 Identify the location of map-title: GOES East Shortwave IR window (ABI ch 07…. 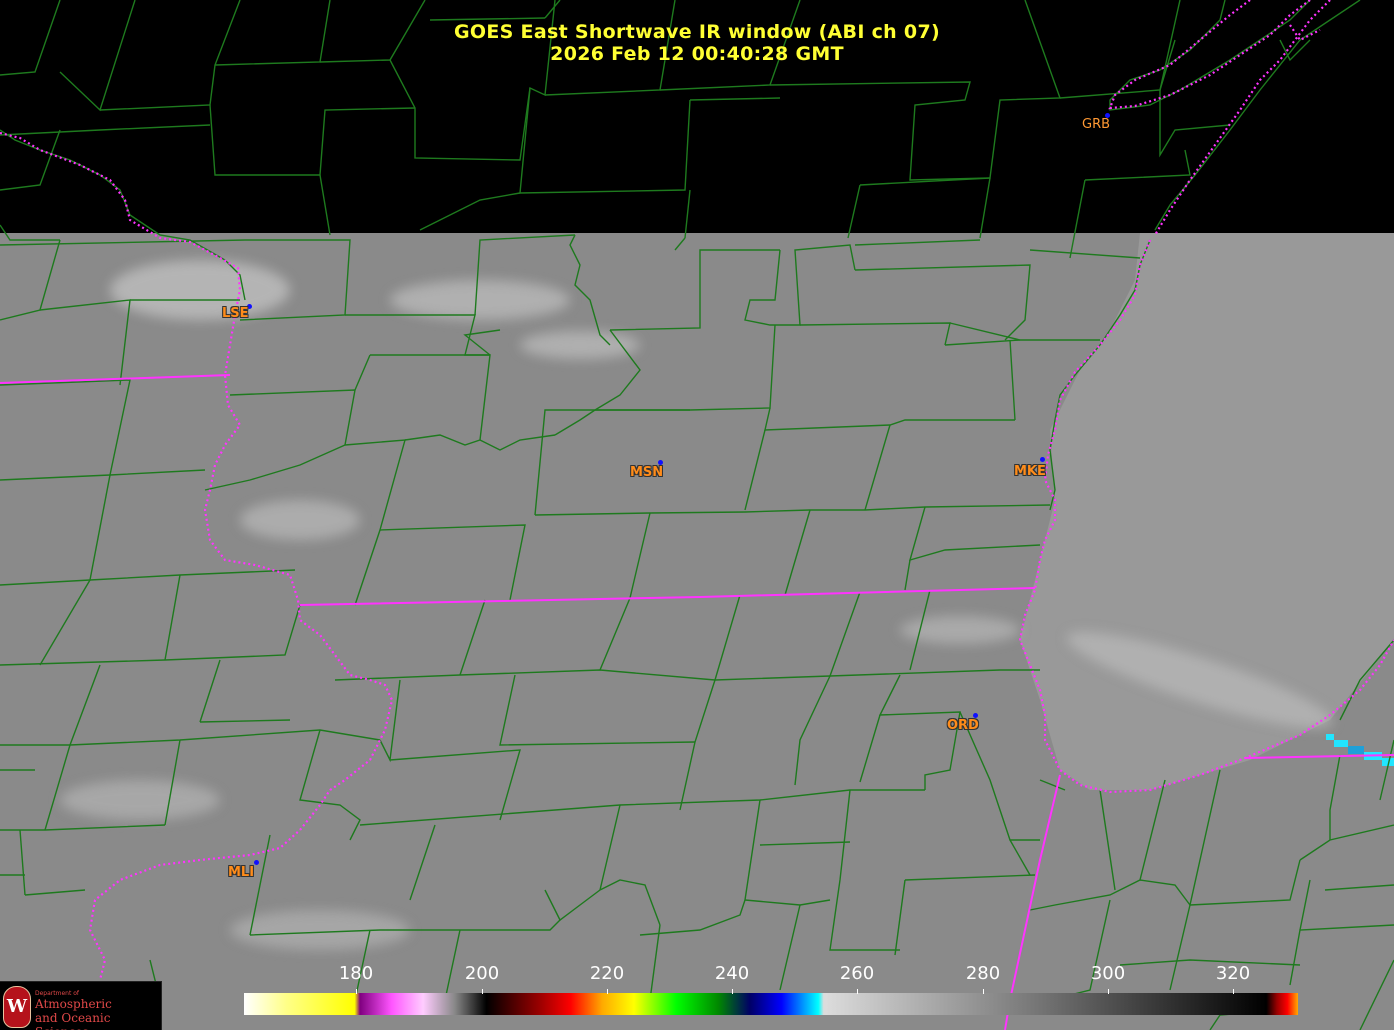
(697, 32).